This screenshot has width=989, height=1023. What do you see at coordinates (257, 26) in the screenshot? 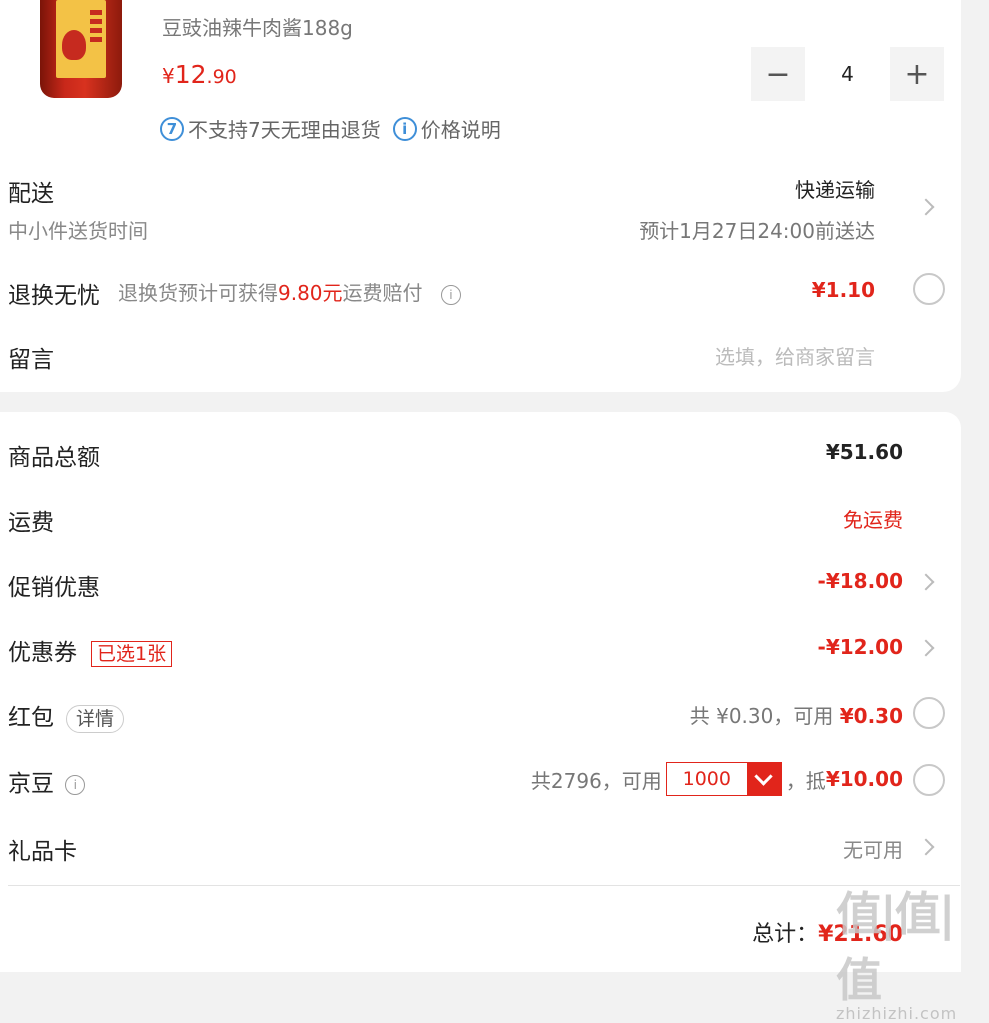
I see `product-name: 豆豉油辣牛肉酱188g` at bounding box center [257, 26].